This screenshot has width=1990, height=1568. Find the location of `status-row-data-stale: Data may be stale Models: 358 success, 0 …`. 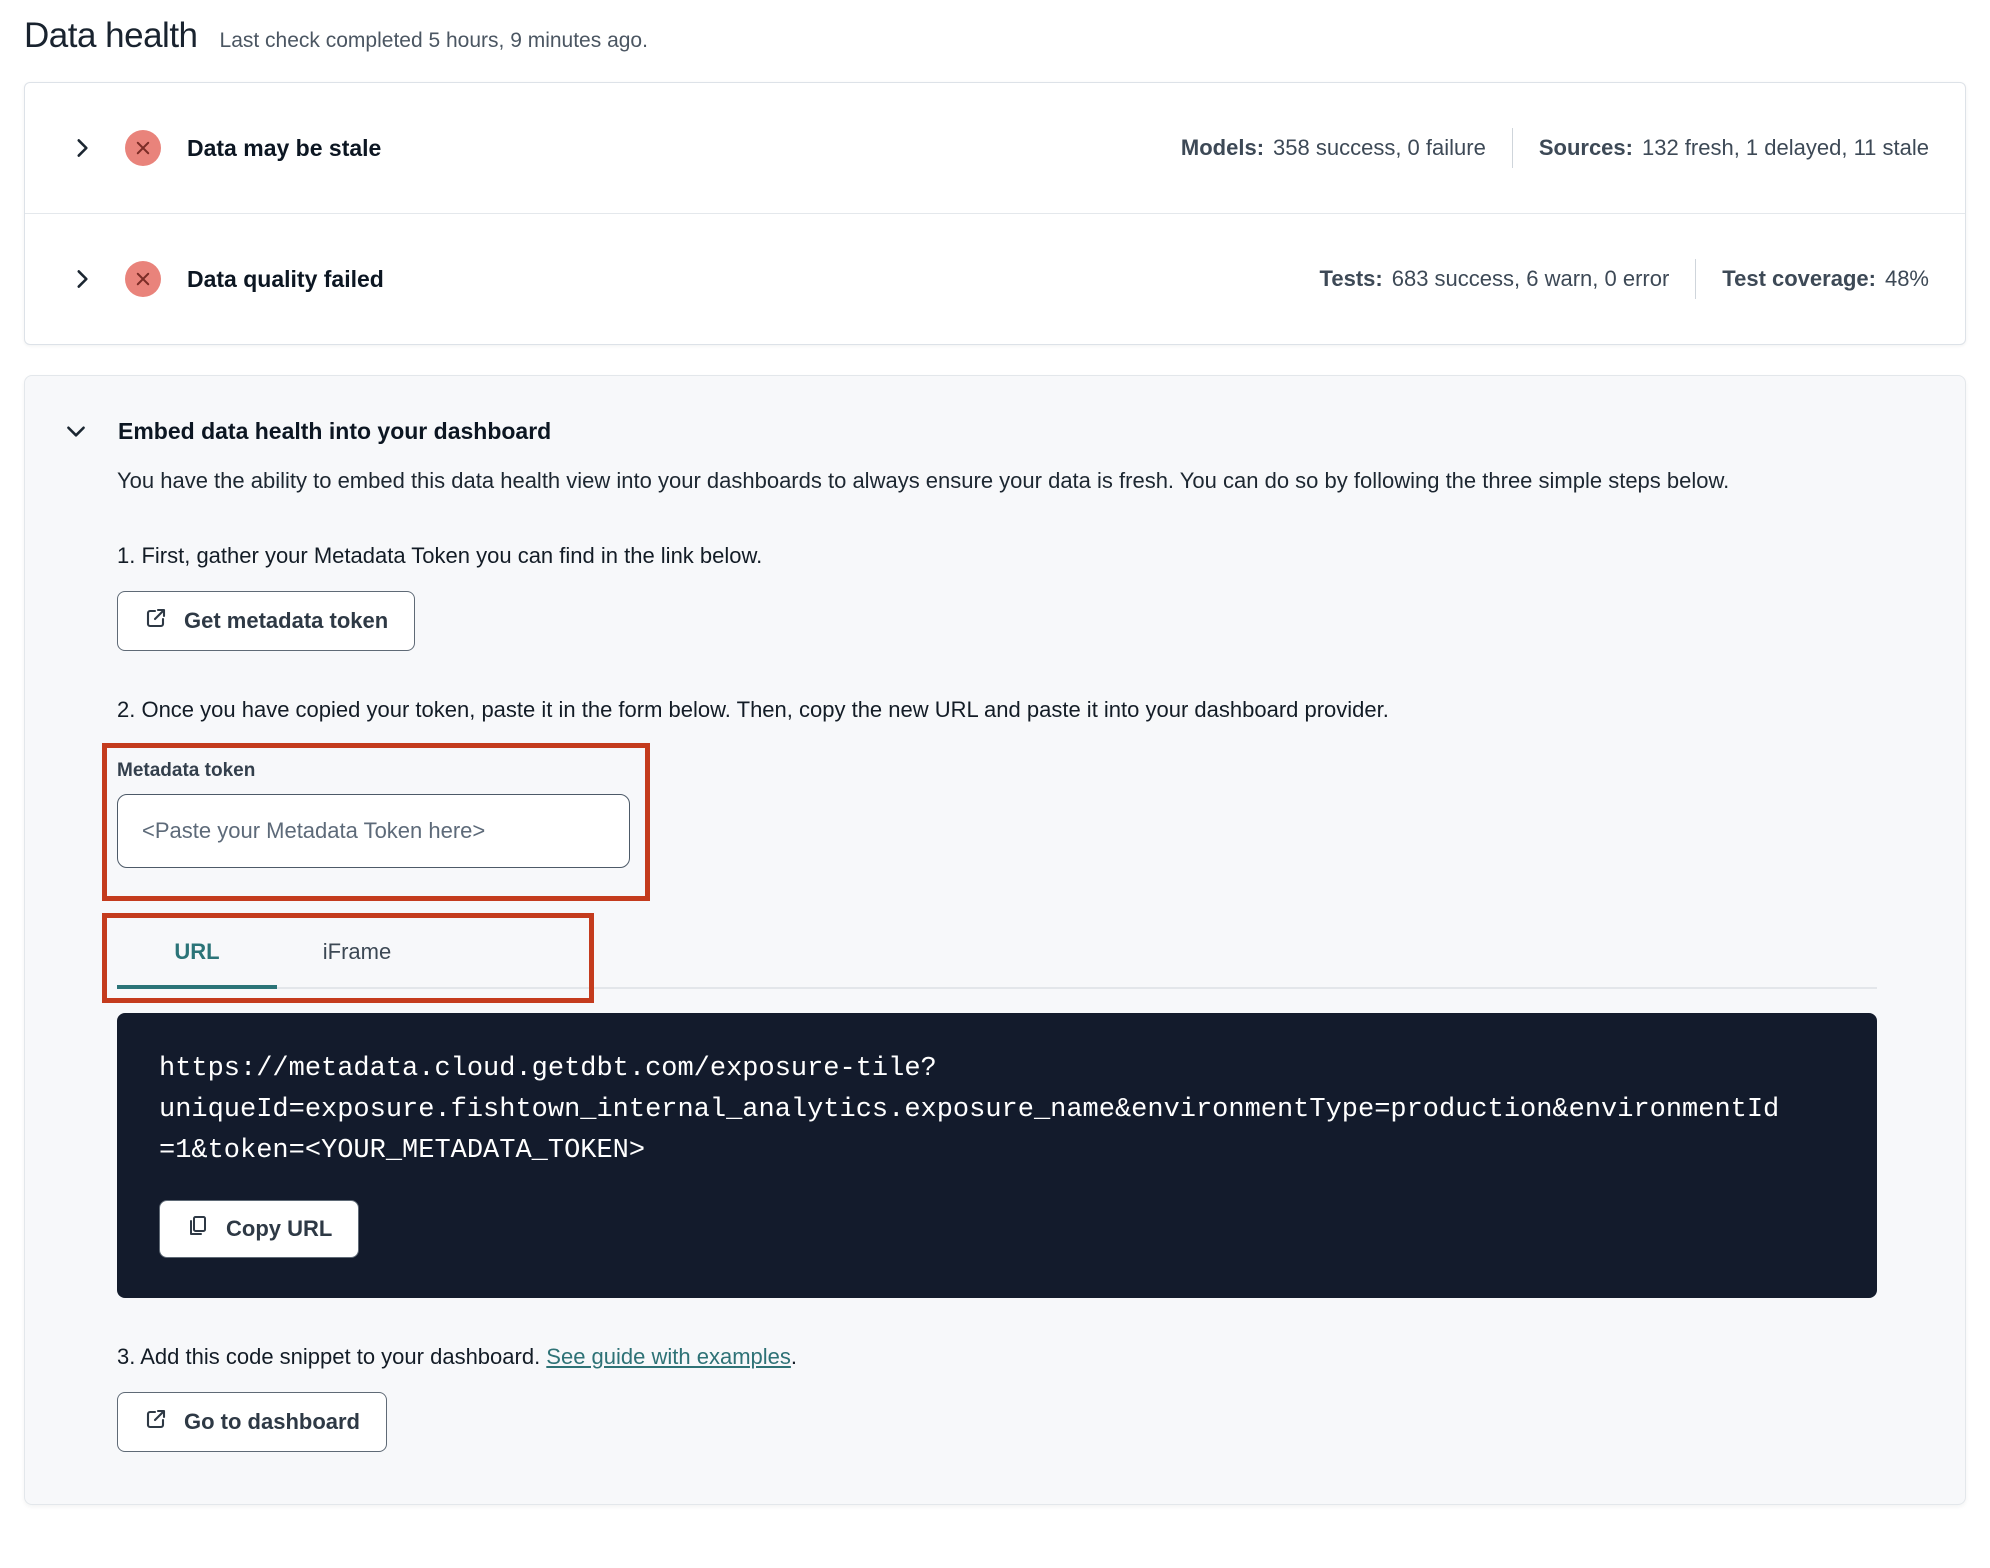

status-row-data-stale: Data may be stale Models: 358 success, 0 … is located at coordinates (995, 148).